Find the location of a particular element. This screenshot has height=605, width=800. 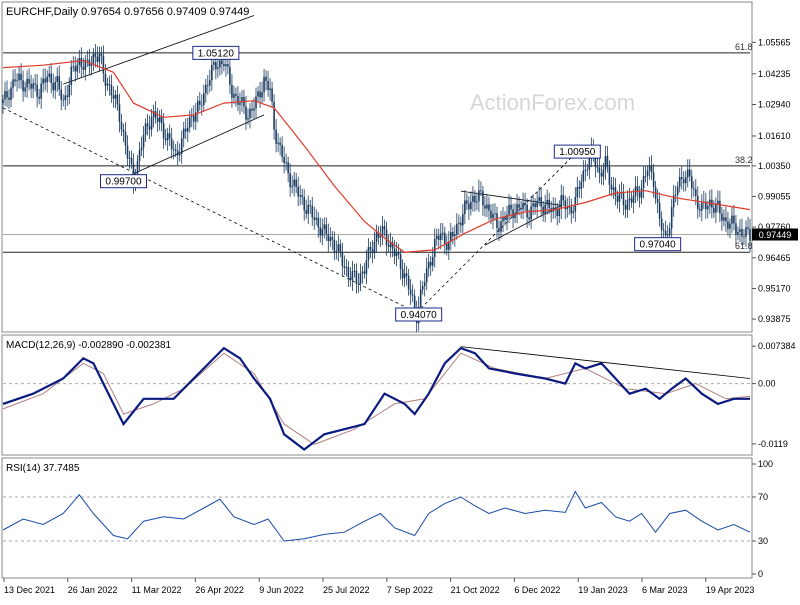

macd-axis-tick-label: -0.0119 is located at coordinates (773, 444).